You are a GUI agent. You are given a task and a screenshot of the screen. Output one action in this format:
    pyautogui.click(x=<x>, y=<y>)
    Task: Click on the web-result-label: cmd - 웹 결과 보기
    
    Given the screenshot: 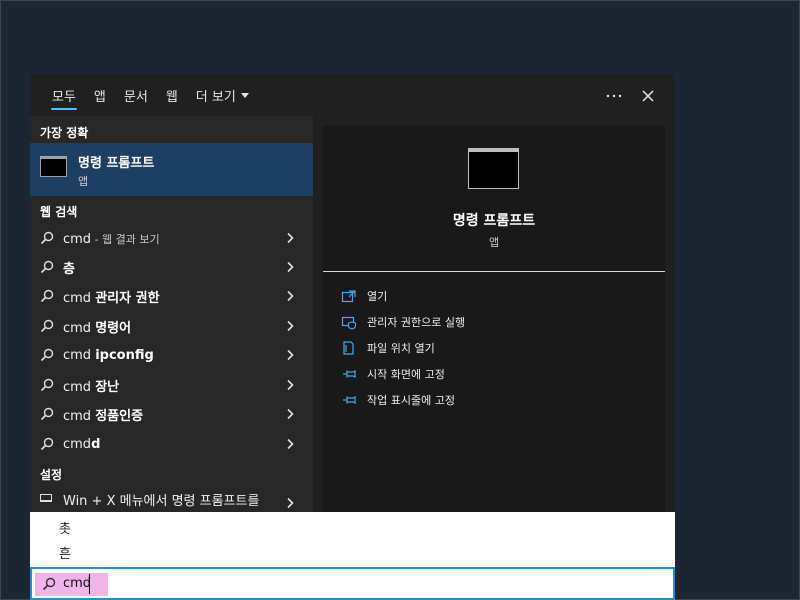 What is the action you would take?
    pyautogui.click(x=111, y=239)
    